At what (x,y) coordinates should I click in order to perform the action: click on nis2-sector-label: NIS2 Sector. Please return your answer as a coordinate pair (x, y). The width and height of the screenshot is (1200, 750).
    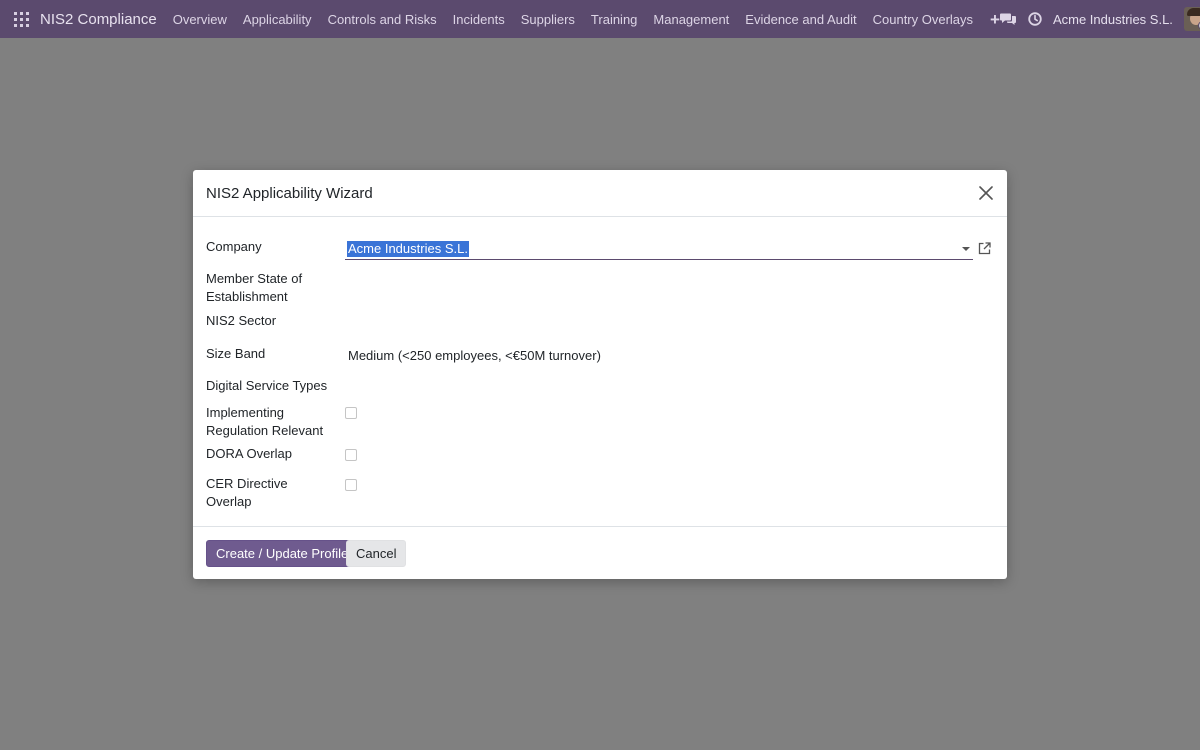
    Looking at the image, I should click on (241, 320).